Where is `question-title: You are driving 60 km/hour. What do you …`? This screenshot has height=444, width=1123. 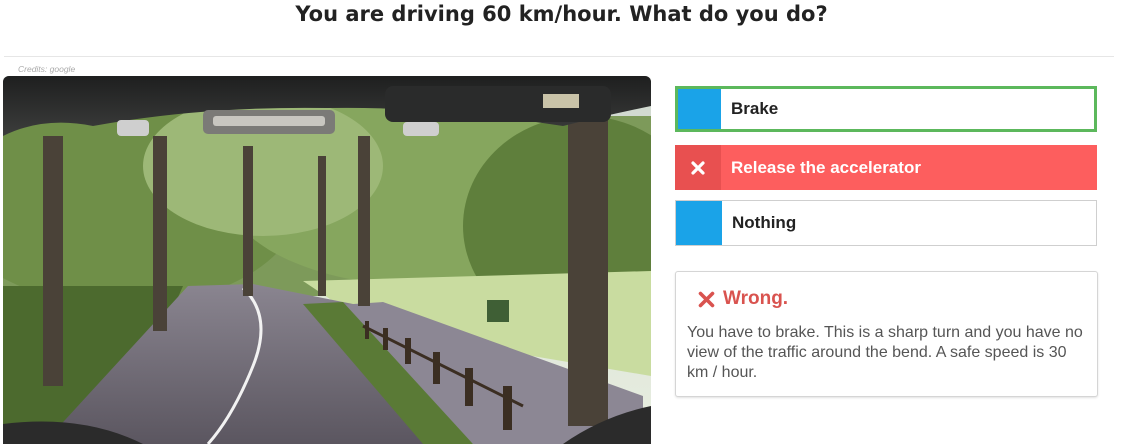
question-title: You are driving 60 km/hour. What do you … is located at coordinates (561, 14).